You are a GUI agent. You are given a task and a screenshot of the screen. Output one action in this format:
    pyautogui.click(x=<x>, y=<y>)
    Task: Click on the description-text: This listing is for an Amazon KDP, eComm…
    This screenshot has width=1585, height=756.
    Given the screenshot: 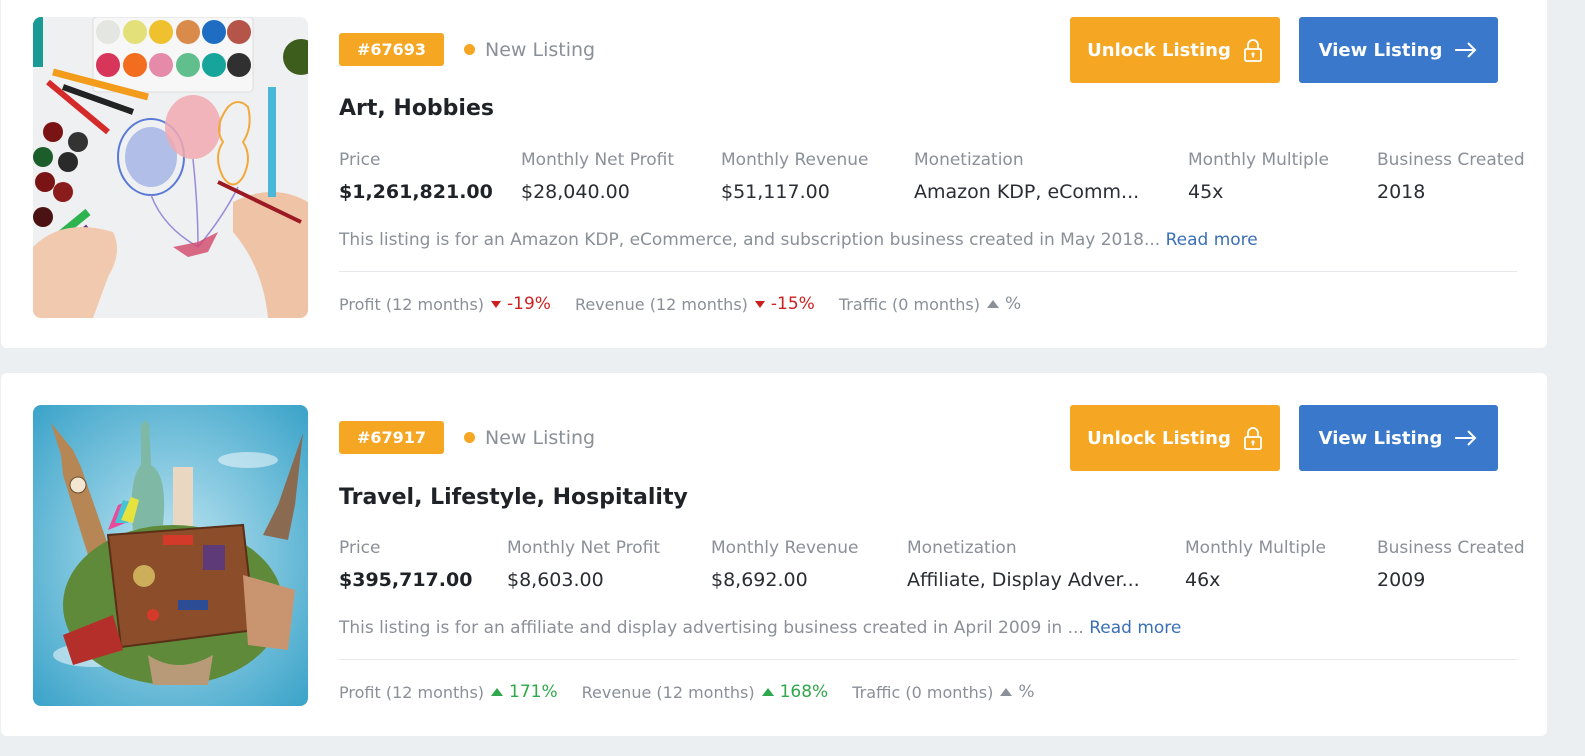 What is the action you would take?
    pyautogui.click(x=750, y=240)
    